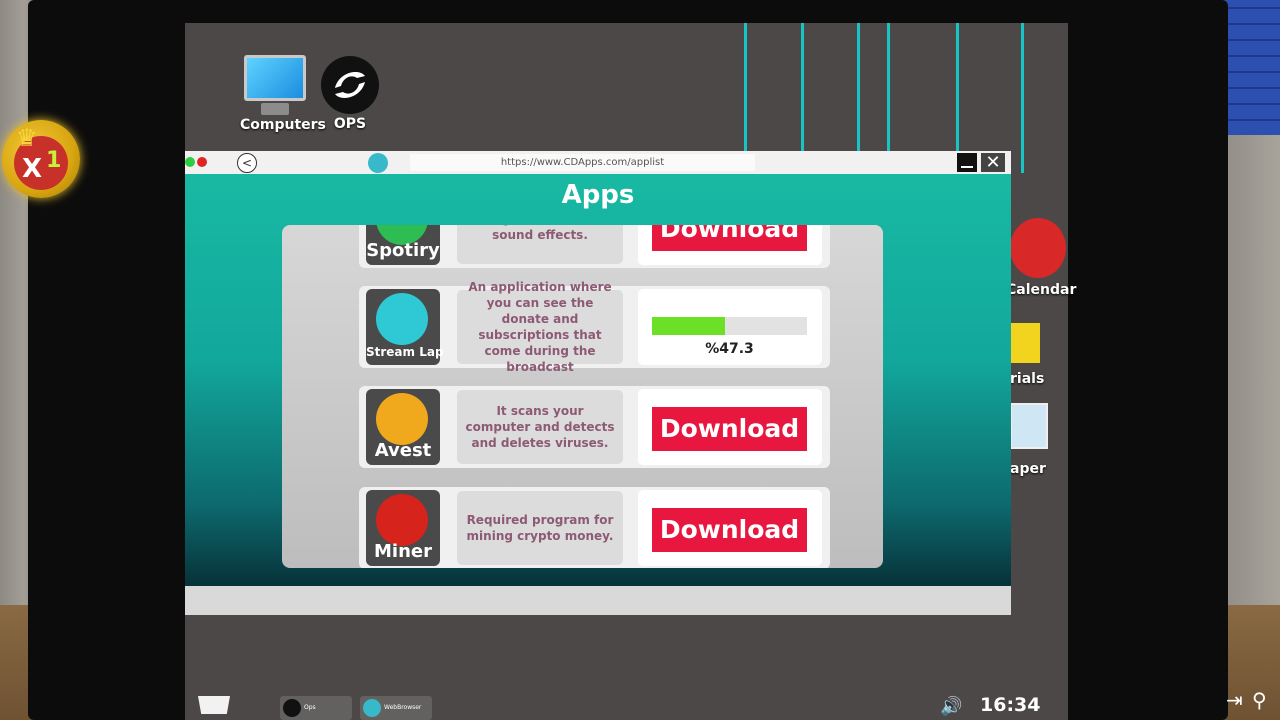 This screenshot has height=720, width=1280. I want to click on start-button, so click(214, 705).